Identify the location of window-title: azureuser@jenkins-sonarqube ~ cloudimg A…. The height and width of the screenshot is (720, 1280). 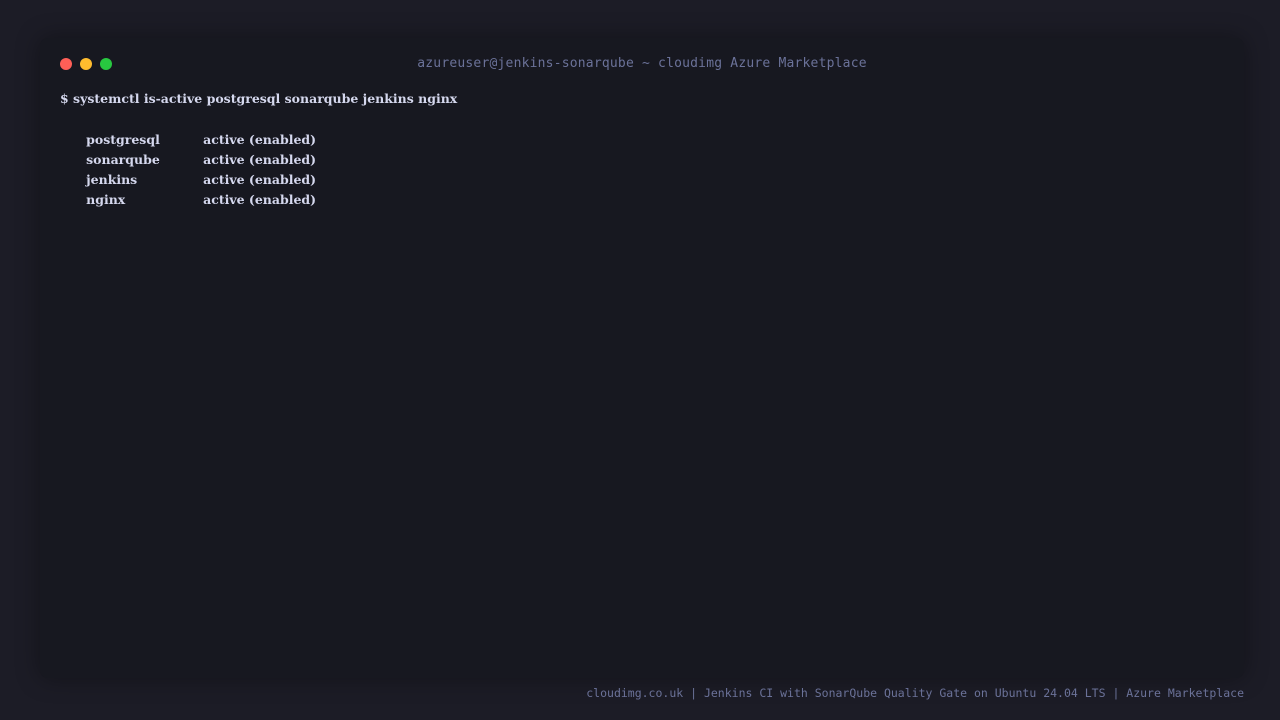
(642, 63).